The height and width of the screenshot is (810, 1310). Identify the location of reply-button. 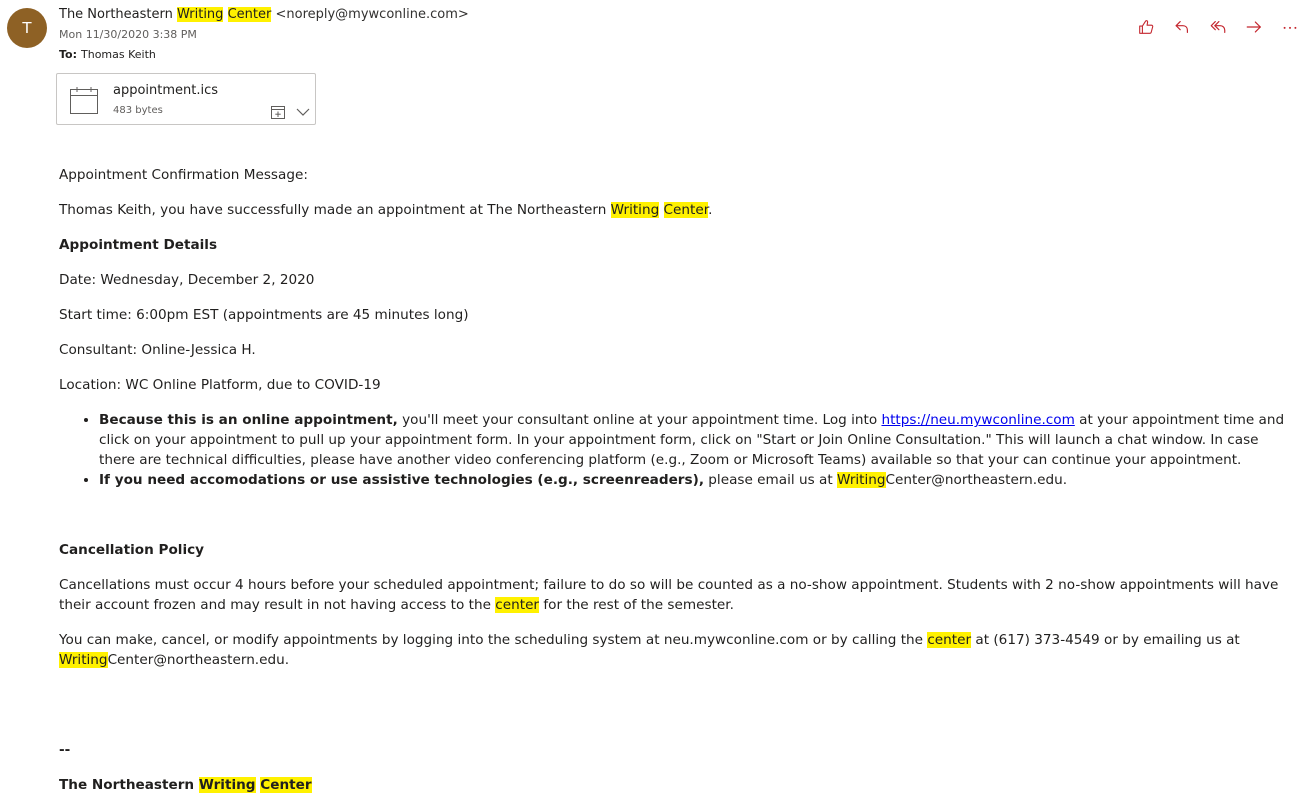
(1182, 27).